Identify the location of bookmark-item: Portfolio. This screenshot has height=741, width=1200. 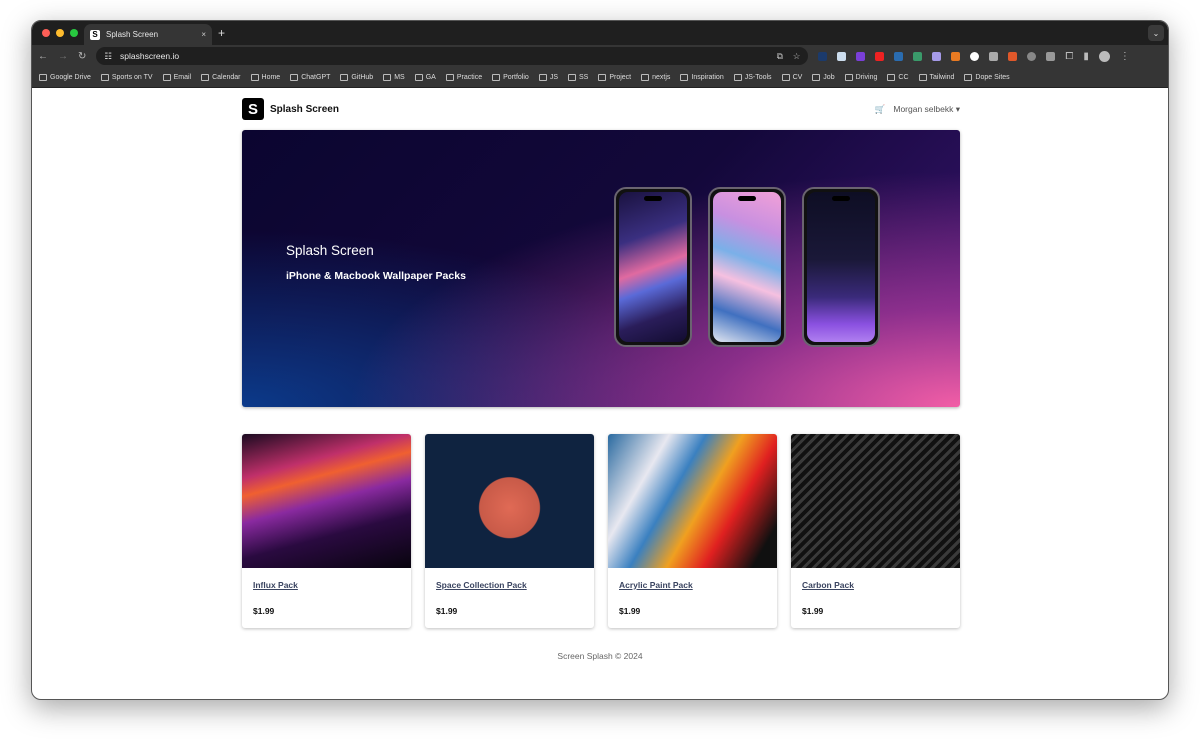
(510, 77).